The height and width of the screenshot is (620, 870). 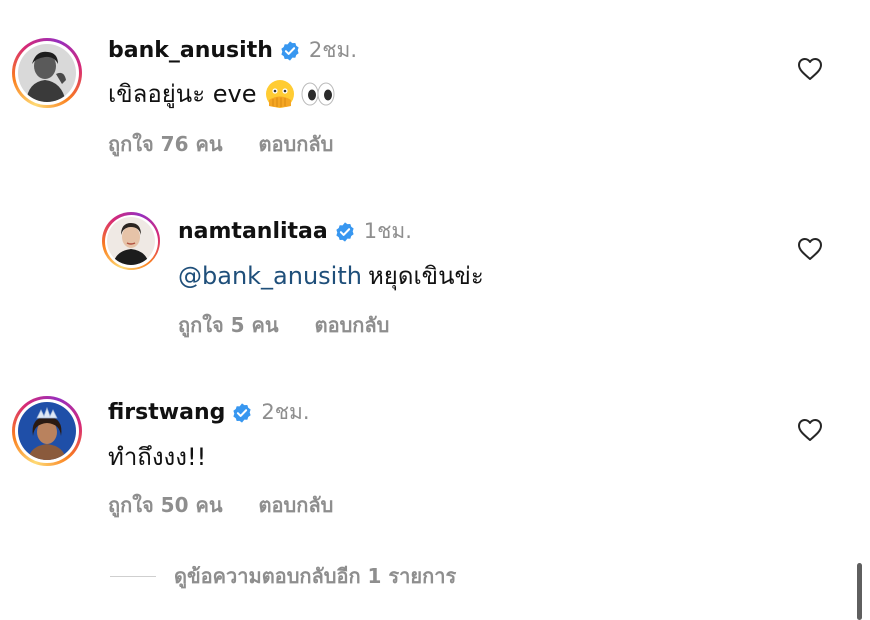 I want to click on avatar-bank-anusith, so click(x=47, y=73).